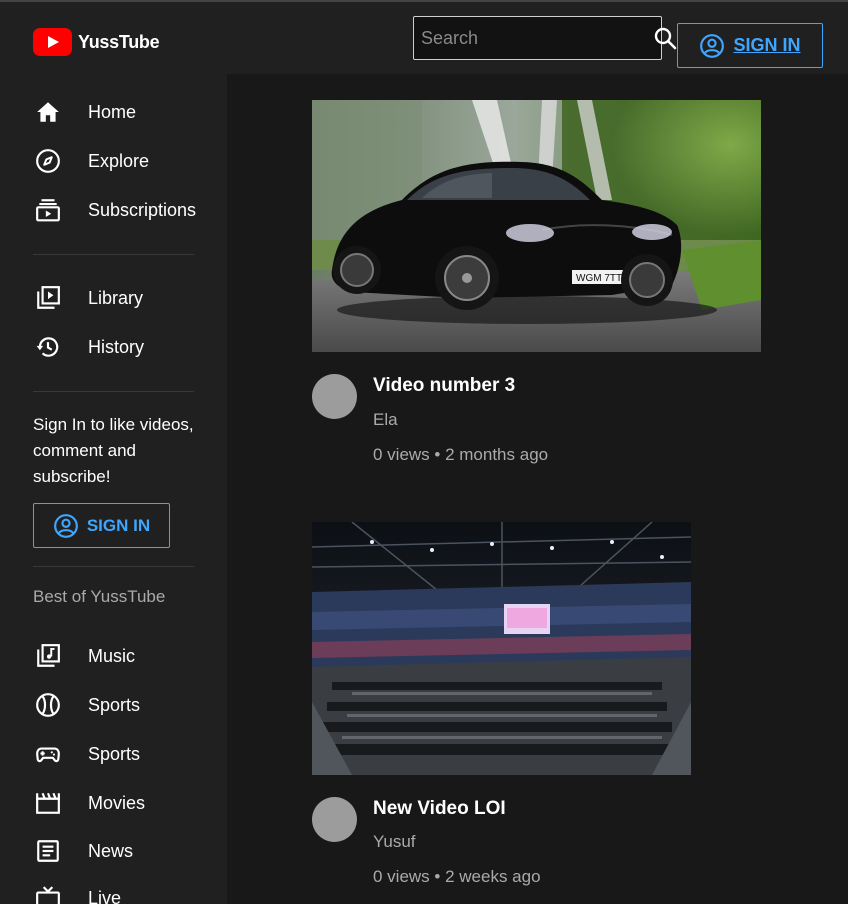  Describe the element at coordinates (52, 42) in the screenshot. I see `play-logo-icon` at that location.